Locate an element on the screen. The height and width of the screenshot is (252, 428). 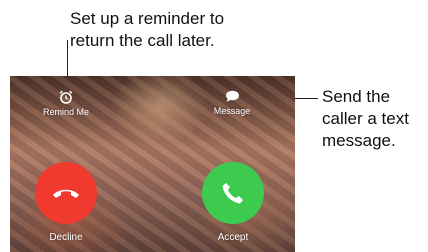
accept-circle is located at coordinates (233, 193).